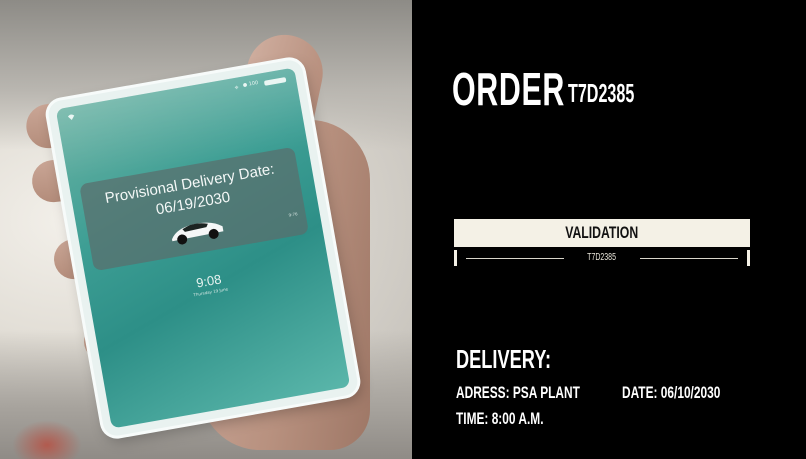 The width and height of the screenshot is (806, 459). What do you see at coordinates (293, 214) in the screenshot?
I see `notification-meta: 9:76` at bounding box center [293, 214].